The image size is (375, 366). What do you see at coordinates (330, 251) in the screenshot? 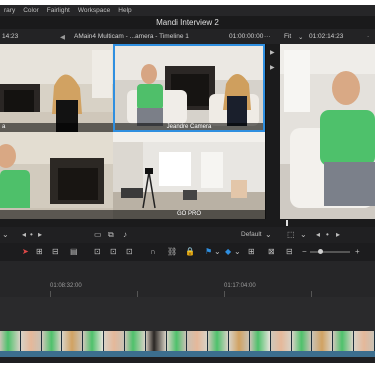
I see `zoom-slider` at bounding box center [330, 251].